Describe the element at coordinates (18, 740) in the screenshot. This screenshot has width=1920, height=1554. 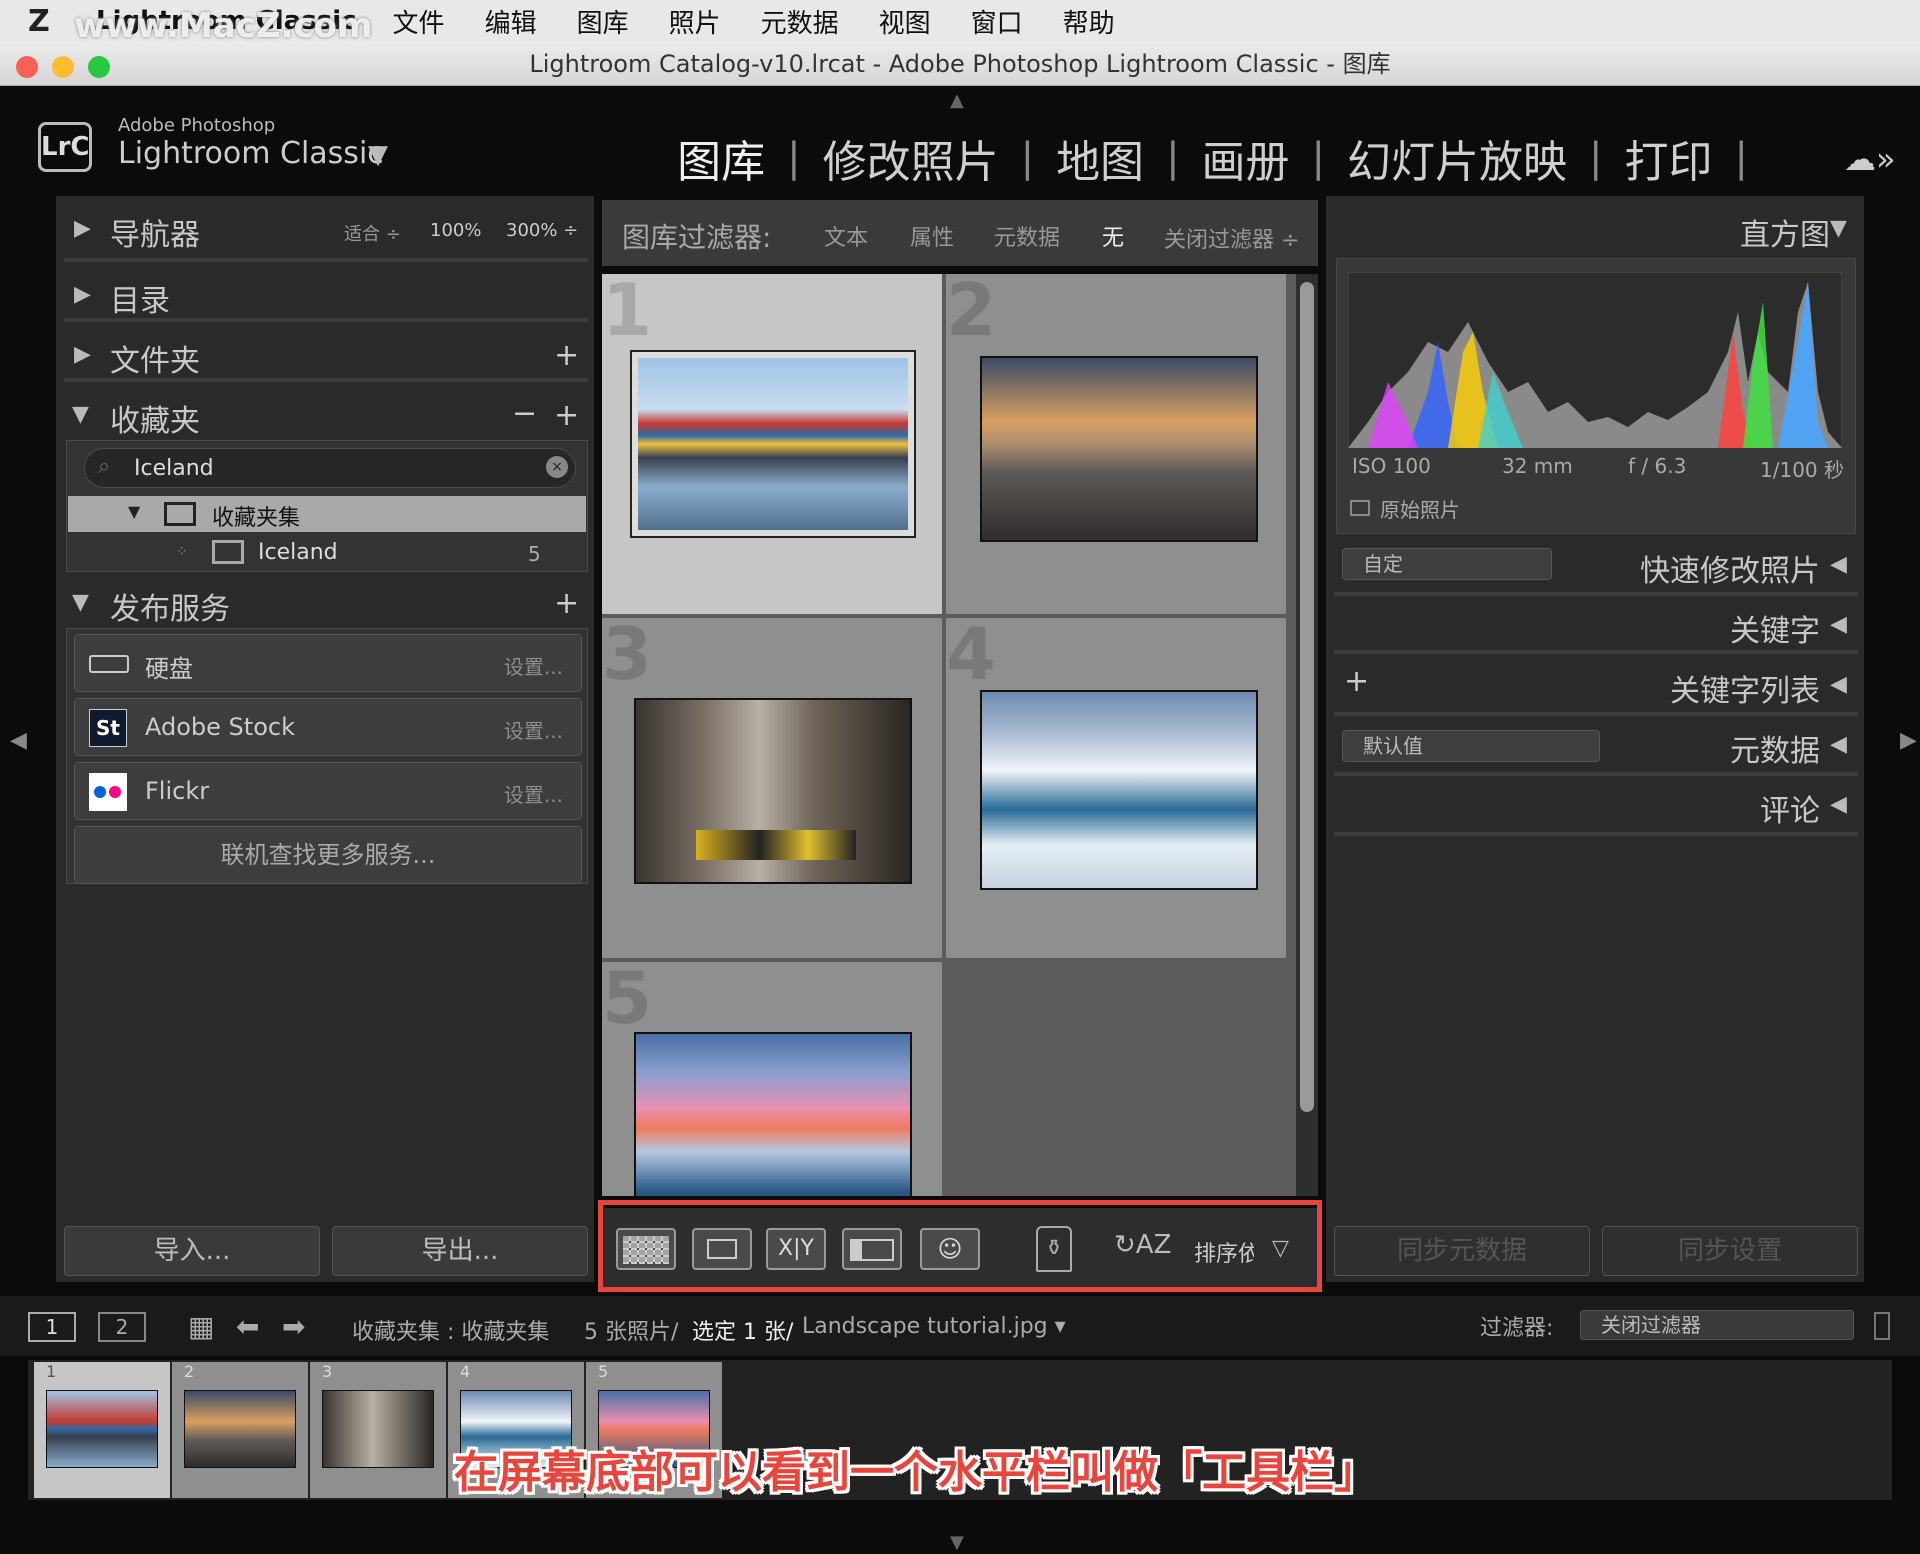
I see `left-panel-toggle-icon: ◀` at that location.